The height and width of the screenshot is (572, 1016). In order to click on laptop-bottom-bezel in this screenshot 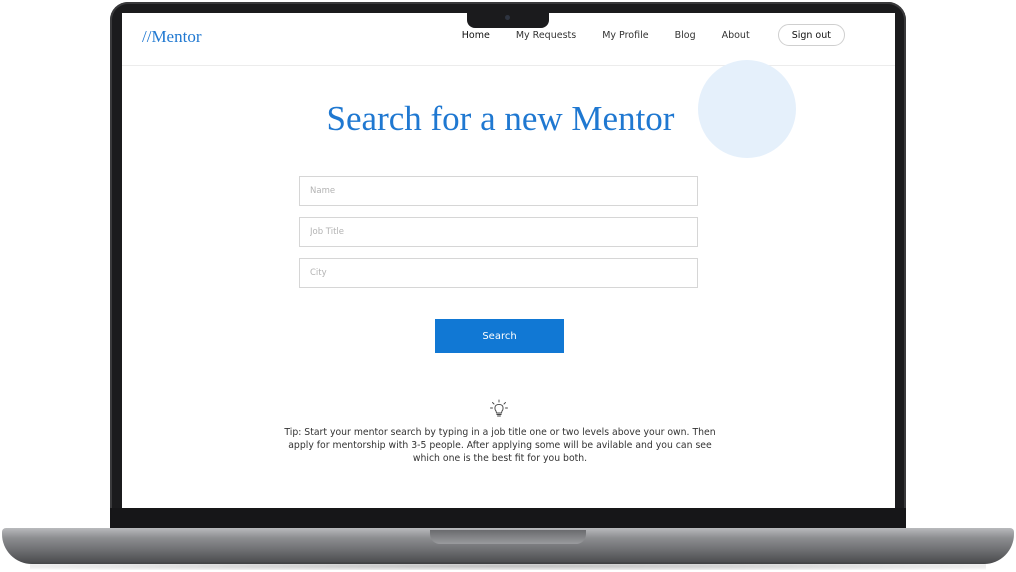, I will do `click(508, 519)`.